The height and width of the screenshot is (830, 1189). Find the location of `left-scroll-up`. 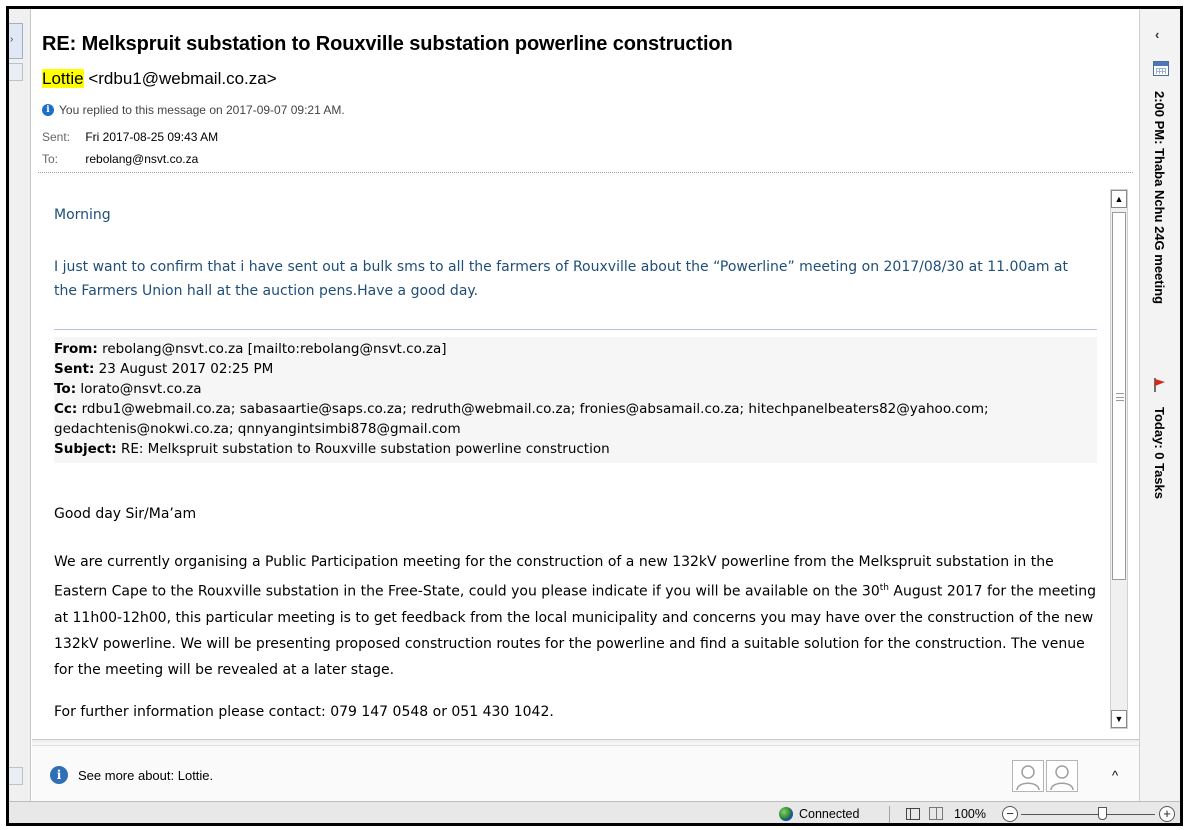

left-scroll-up is located at coordinates (16, 72).